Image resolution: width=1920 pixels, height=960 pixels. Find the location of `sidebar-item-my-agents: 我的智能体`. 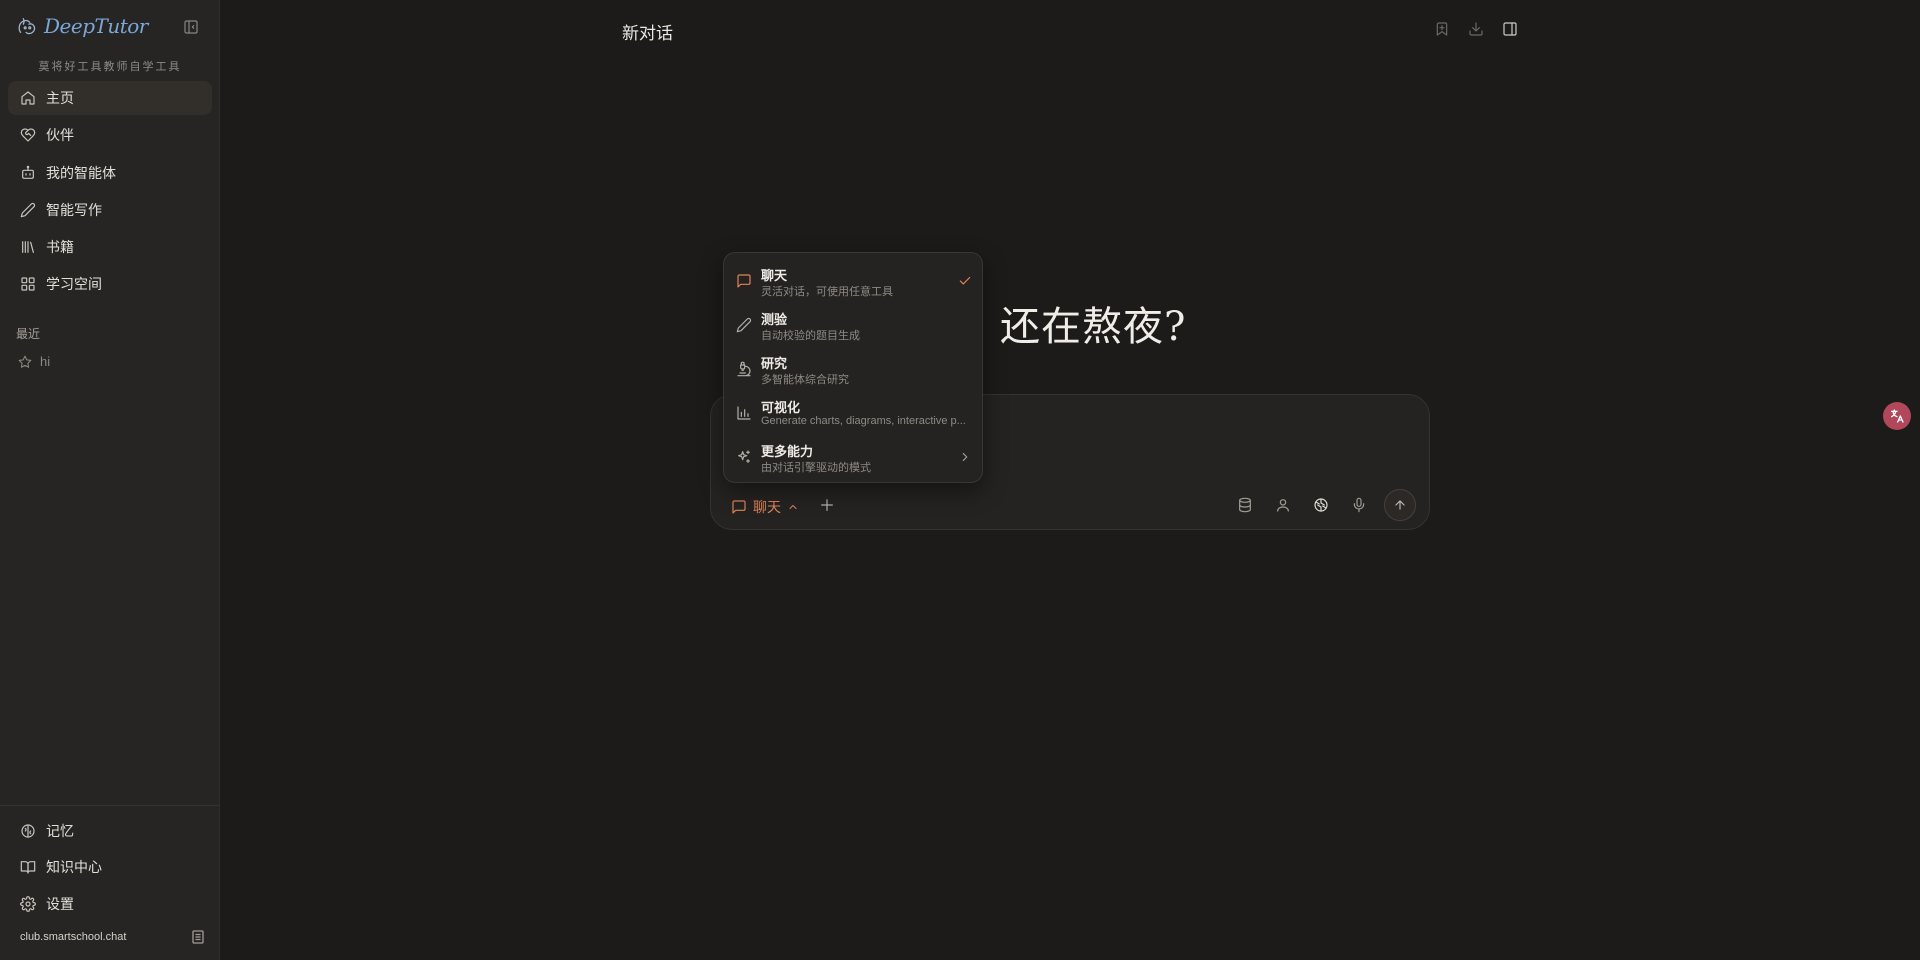

sidebar-item-my-agents: 我的智能体 is located at coordinates (110, 173).